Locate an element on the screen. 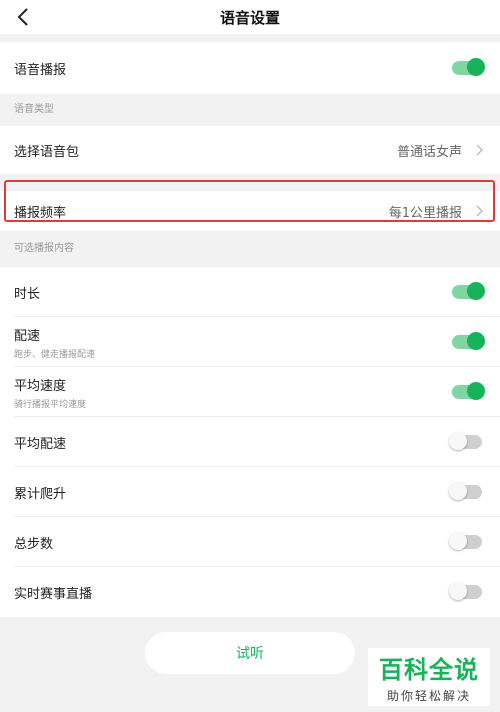  option-label: 平均配速 is located at coordinates (40, 444).